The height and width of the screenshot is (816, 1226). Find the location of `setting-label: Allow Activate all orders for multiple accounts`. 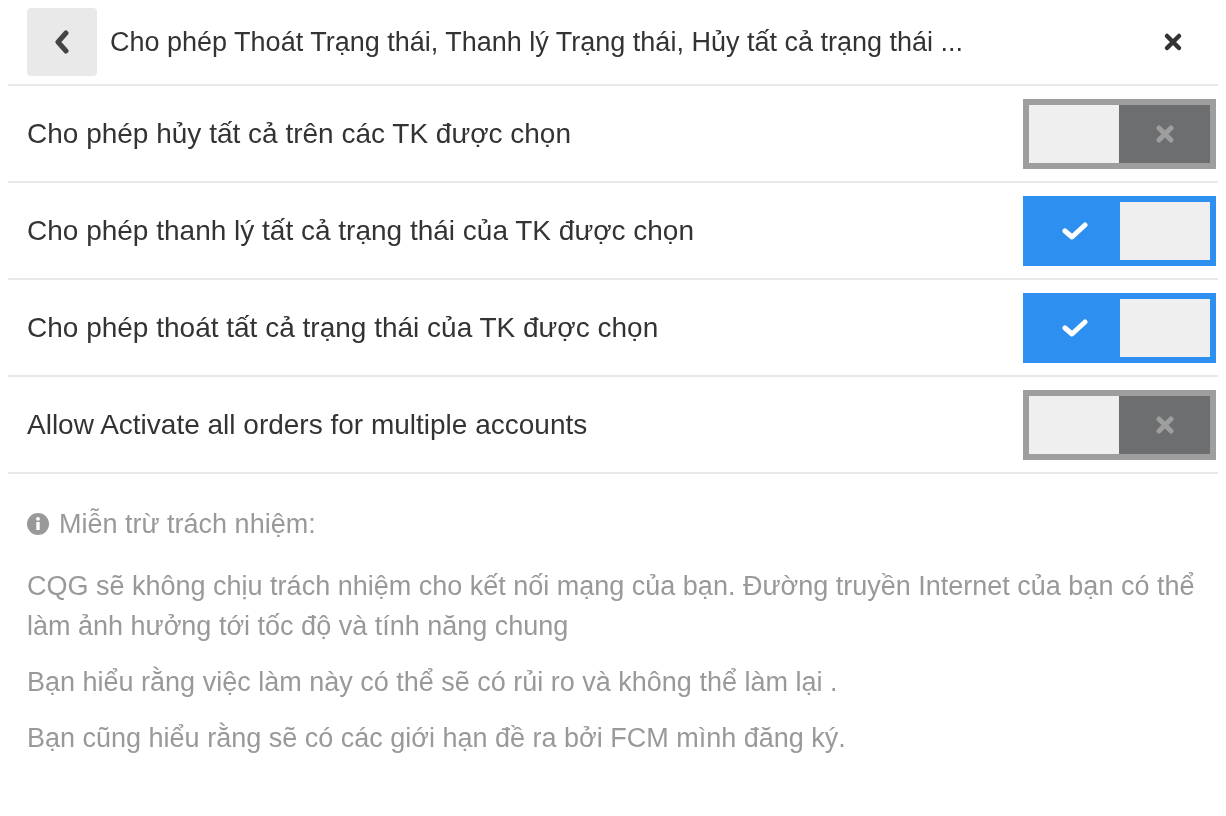

setting-label: Allow Activate all orders for multiple accounts is located at coordinates (307, 424).